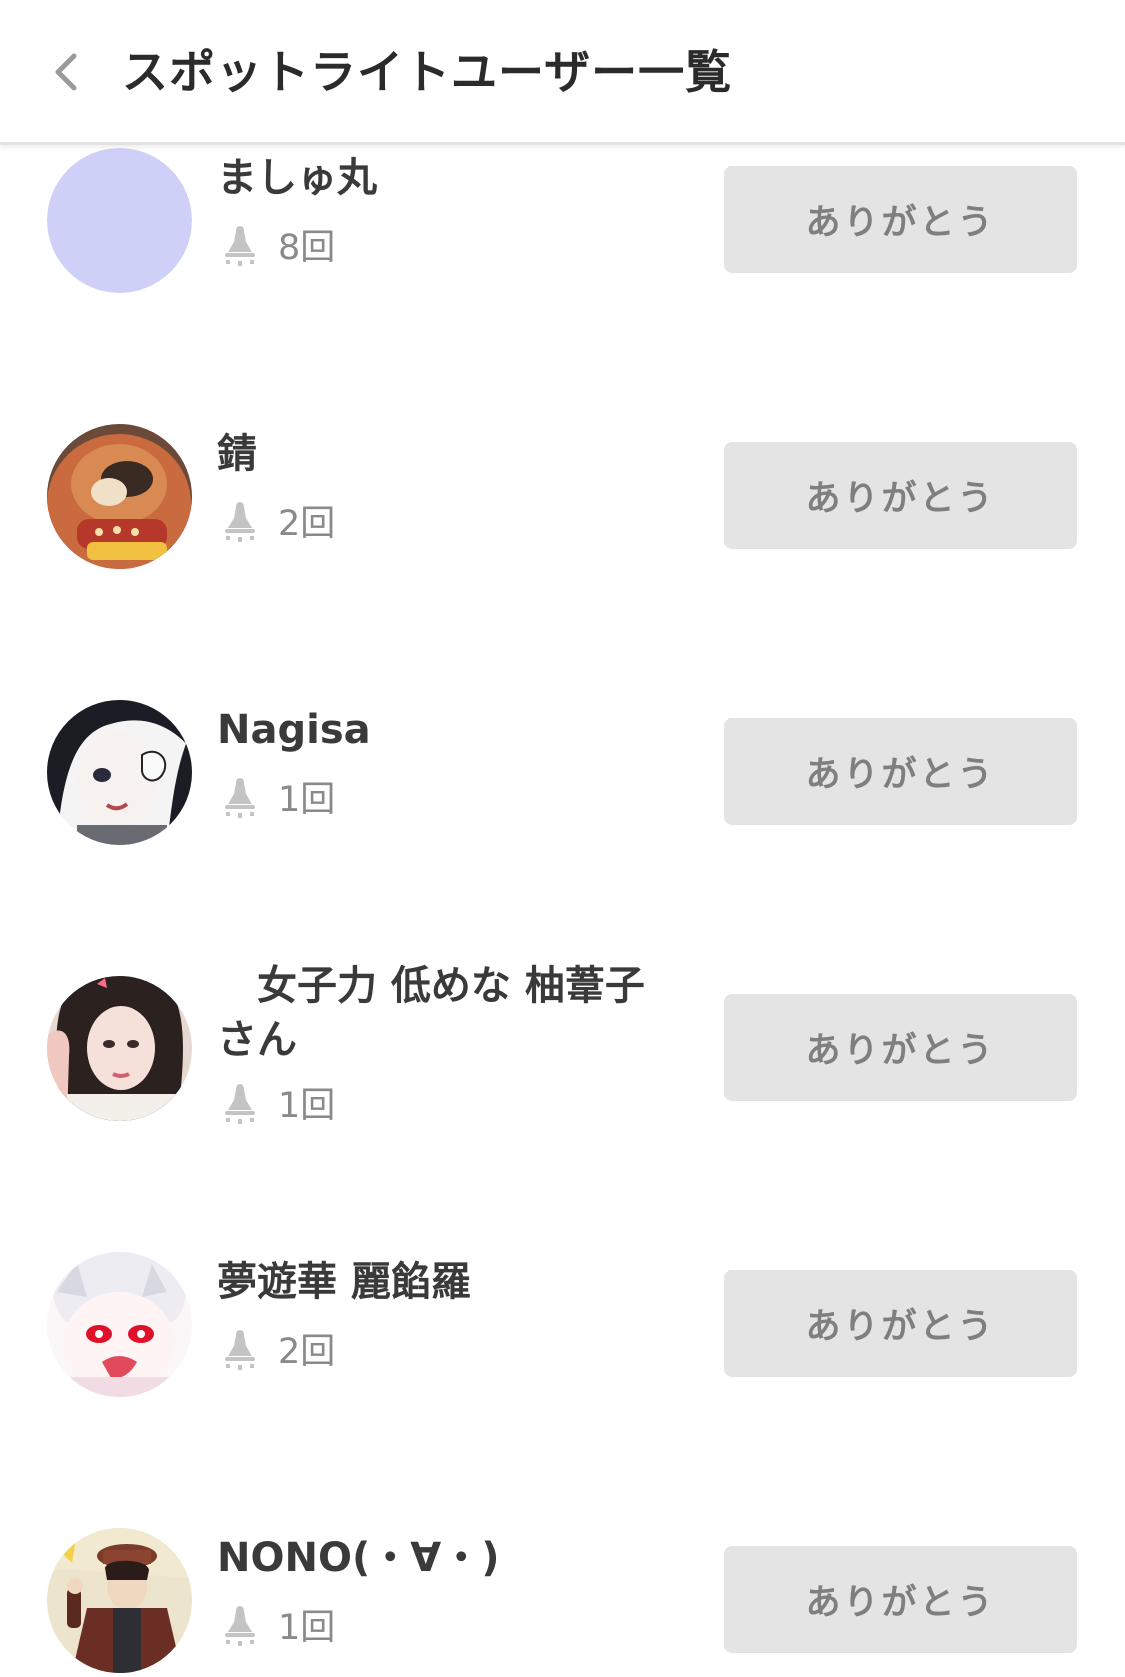 The height and width of the screenshot is (1677, 1125). I want to click on chevron-left-icon, so click(66, 72).